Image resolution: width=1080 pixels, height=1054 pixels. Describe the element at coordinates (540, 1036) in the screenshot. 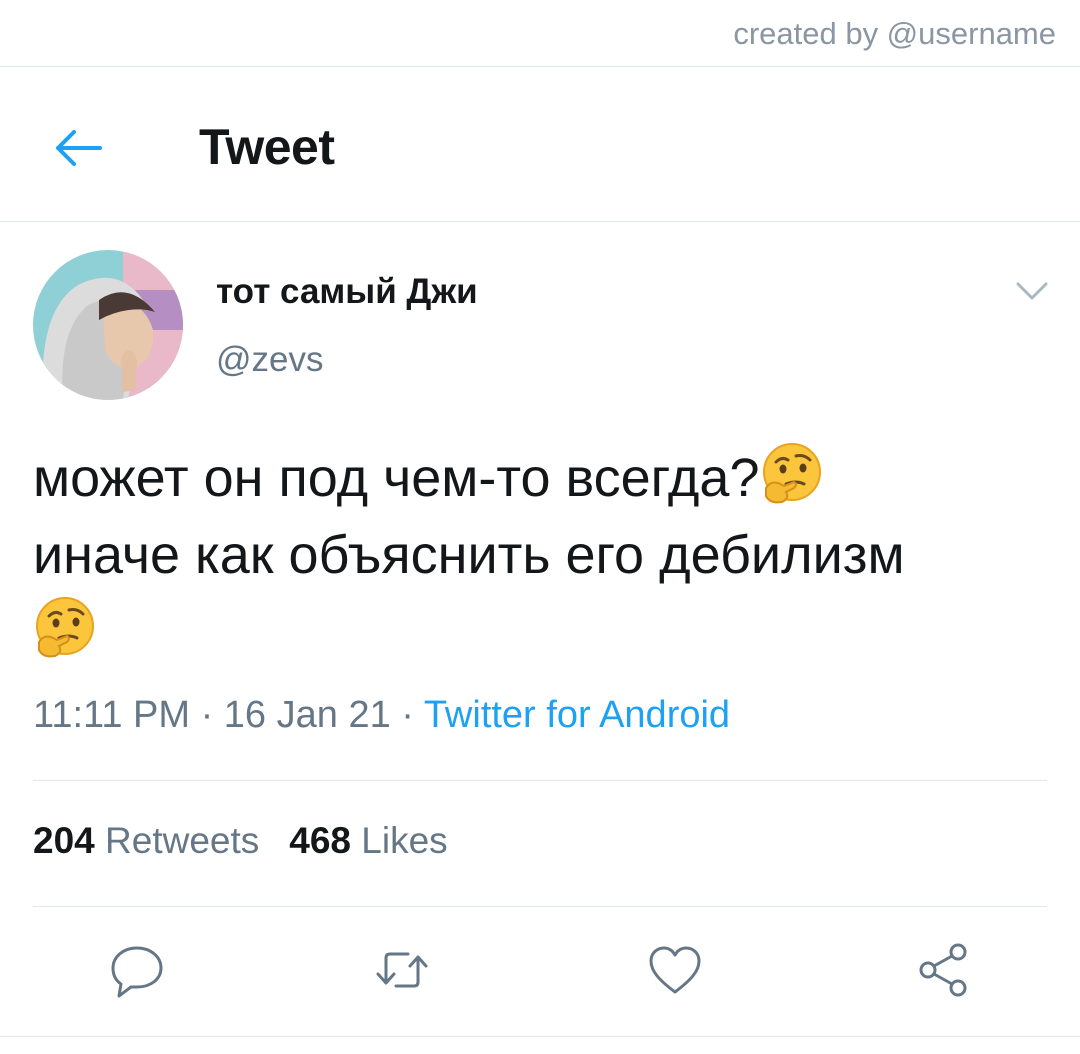

I see `bottom-divider` at that location.